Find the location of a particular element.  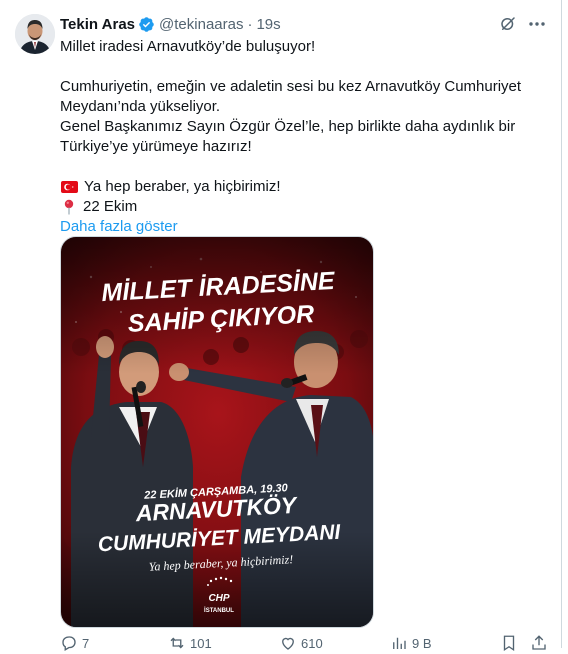

tweet-actions: 7 101 610 9 B is located at coordinates (305, 644).